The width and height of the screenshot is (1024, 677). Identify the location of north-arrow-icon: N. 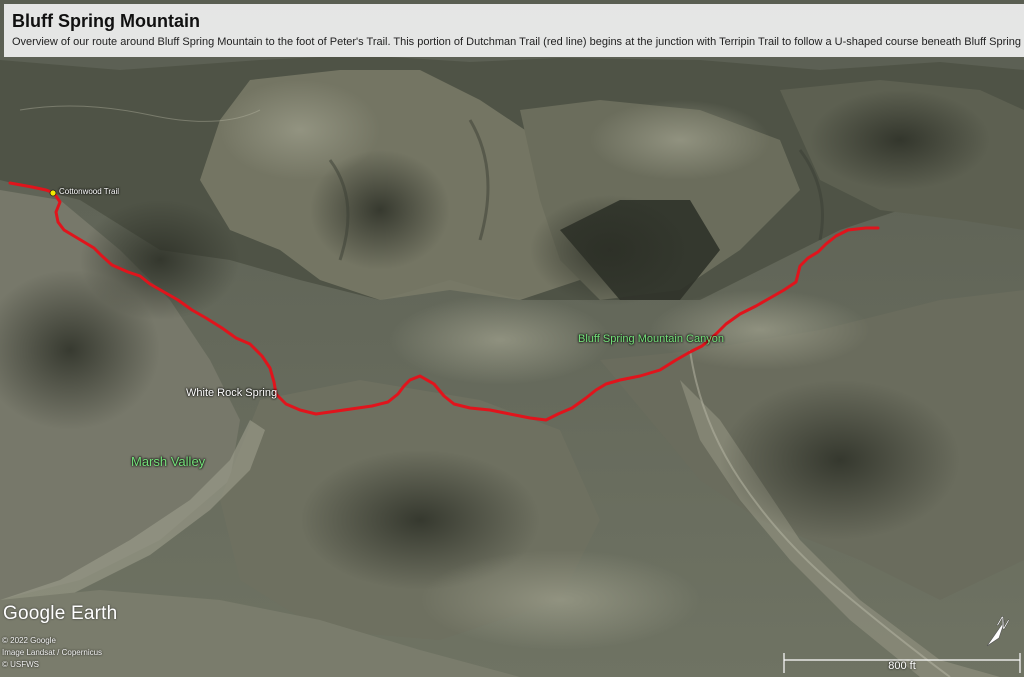
(1000, 631).